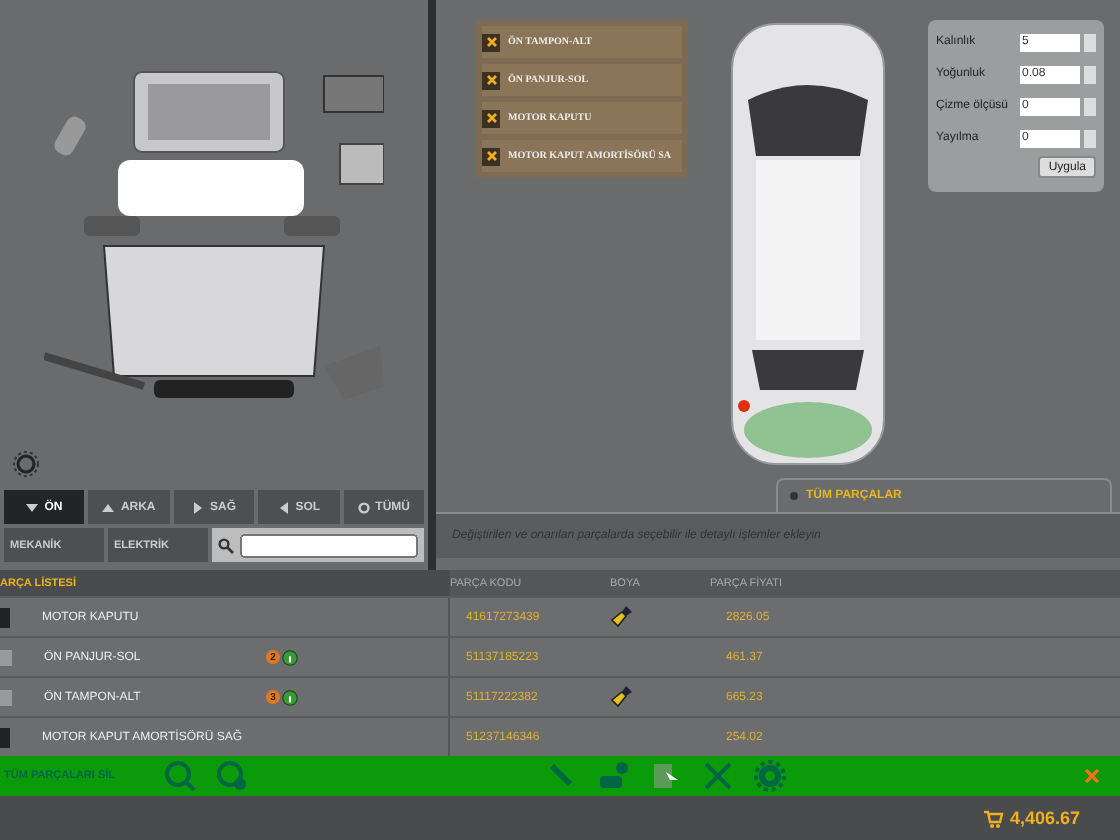 The image size is (1120, 840). I want to click on settings-icon, so click(769, 776).